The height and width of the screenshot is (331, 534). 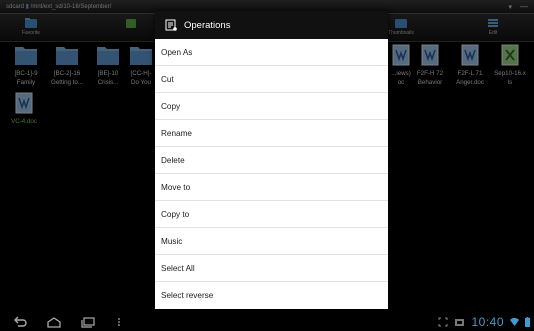 What do you see at coordinates (20, 322) in the screenshot?
I see `back-nav-icon` at bounding box center [20, 322].